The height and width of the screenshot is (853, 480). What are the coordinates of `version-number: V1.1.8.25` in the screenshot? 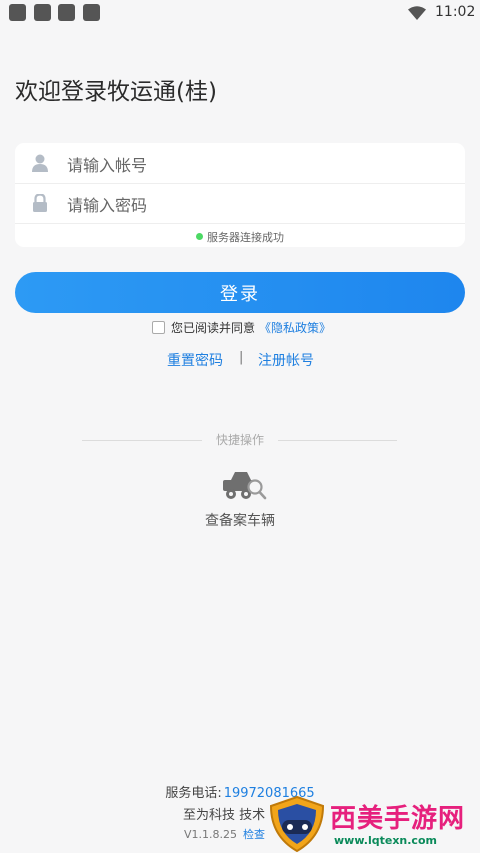 It's located at (211, 834).